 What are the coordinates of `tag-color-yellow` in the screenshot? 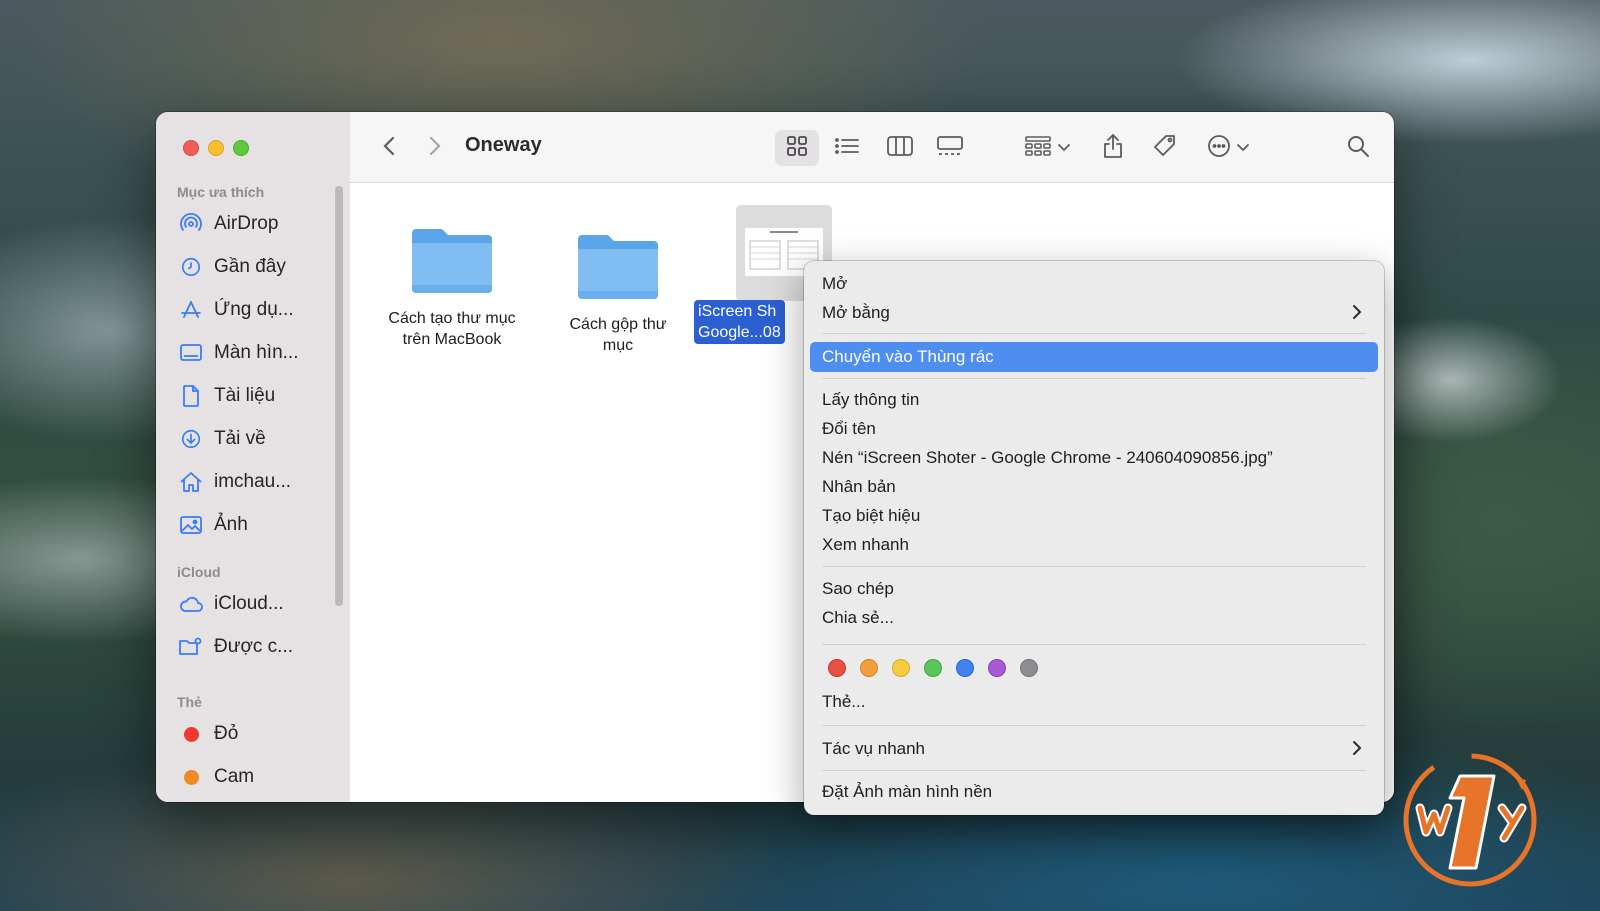 It's located at (901, 668).